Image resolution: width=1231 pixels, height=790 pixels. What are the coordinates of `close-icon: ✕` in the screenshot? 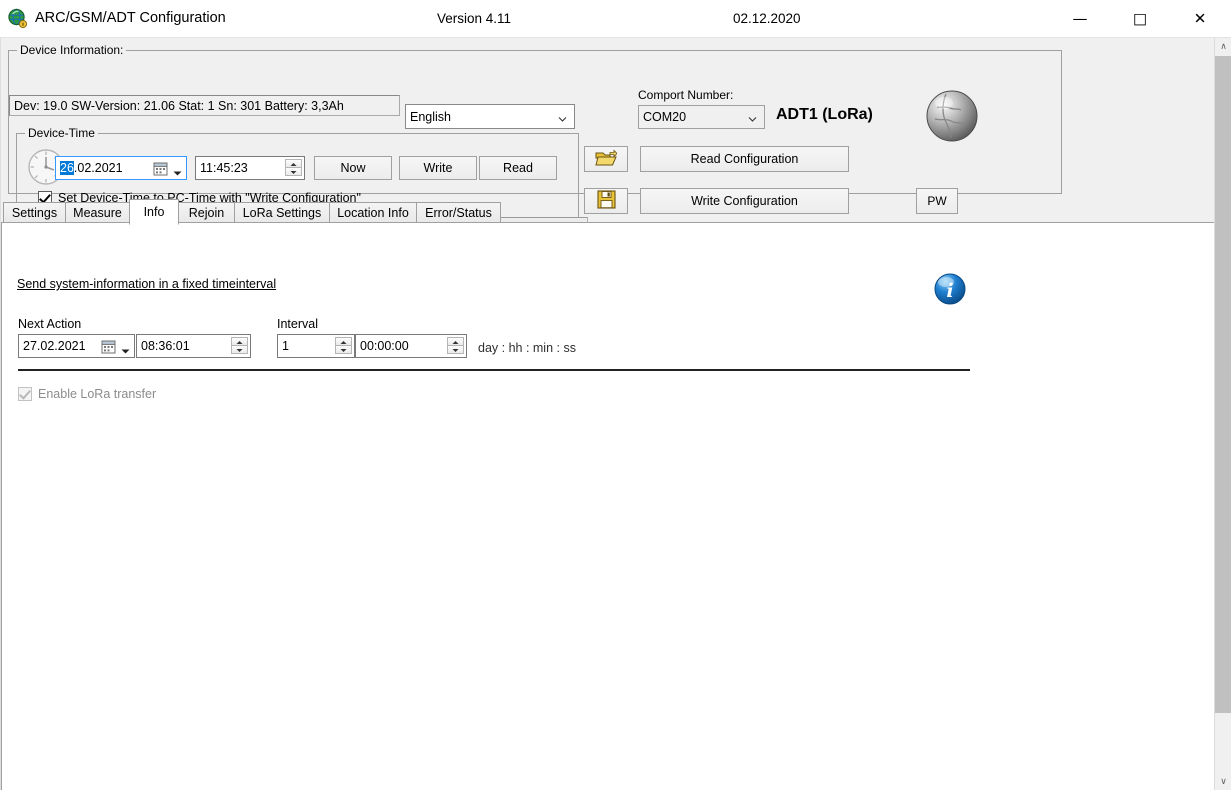 It's located at (1200, 18).